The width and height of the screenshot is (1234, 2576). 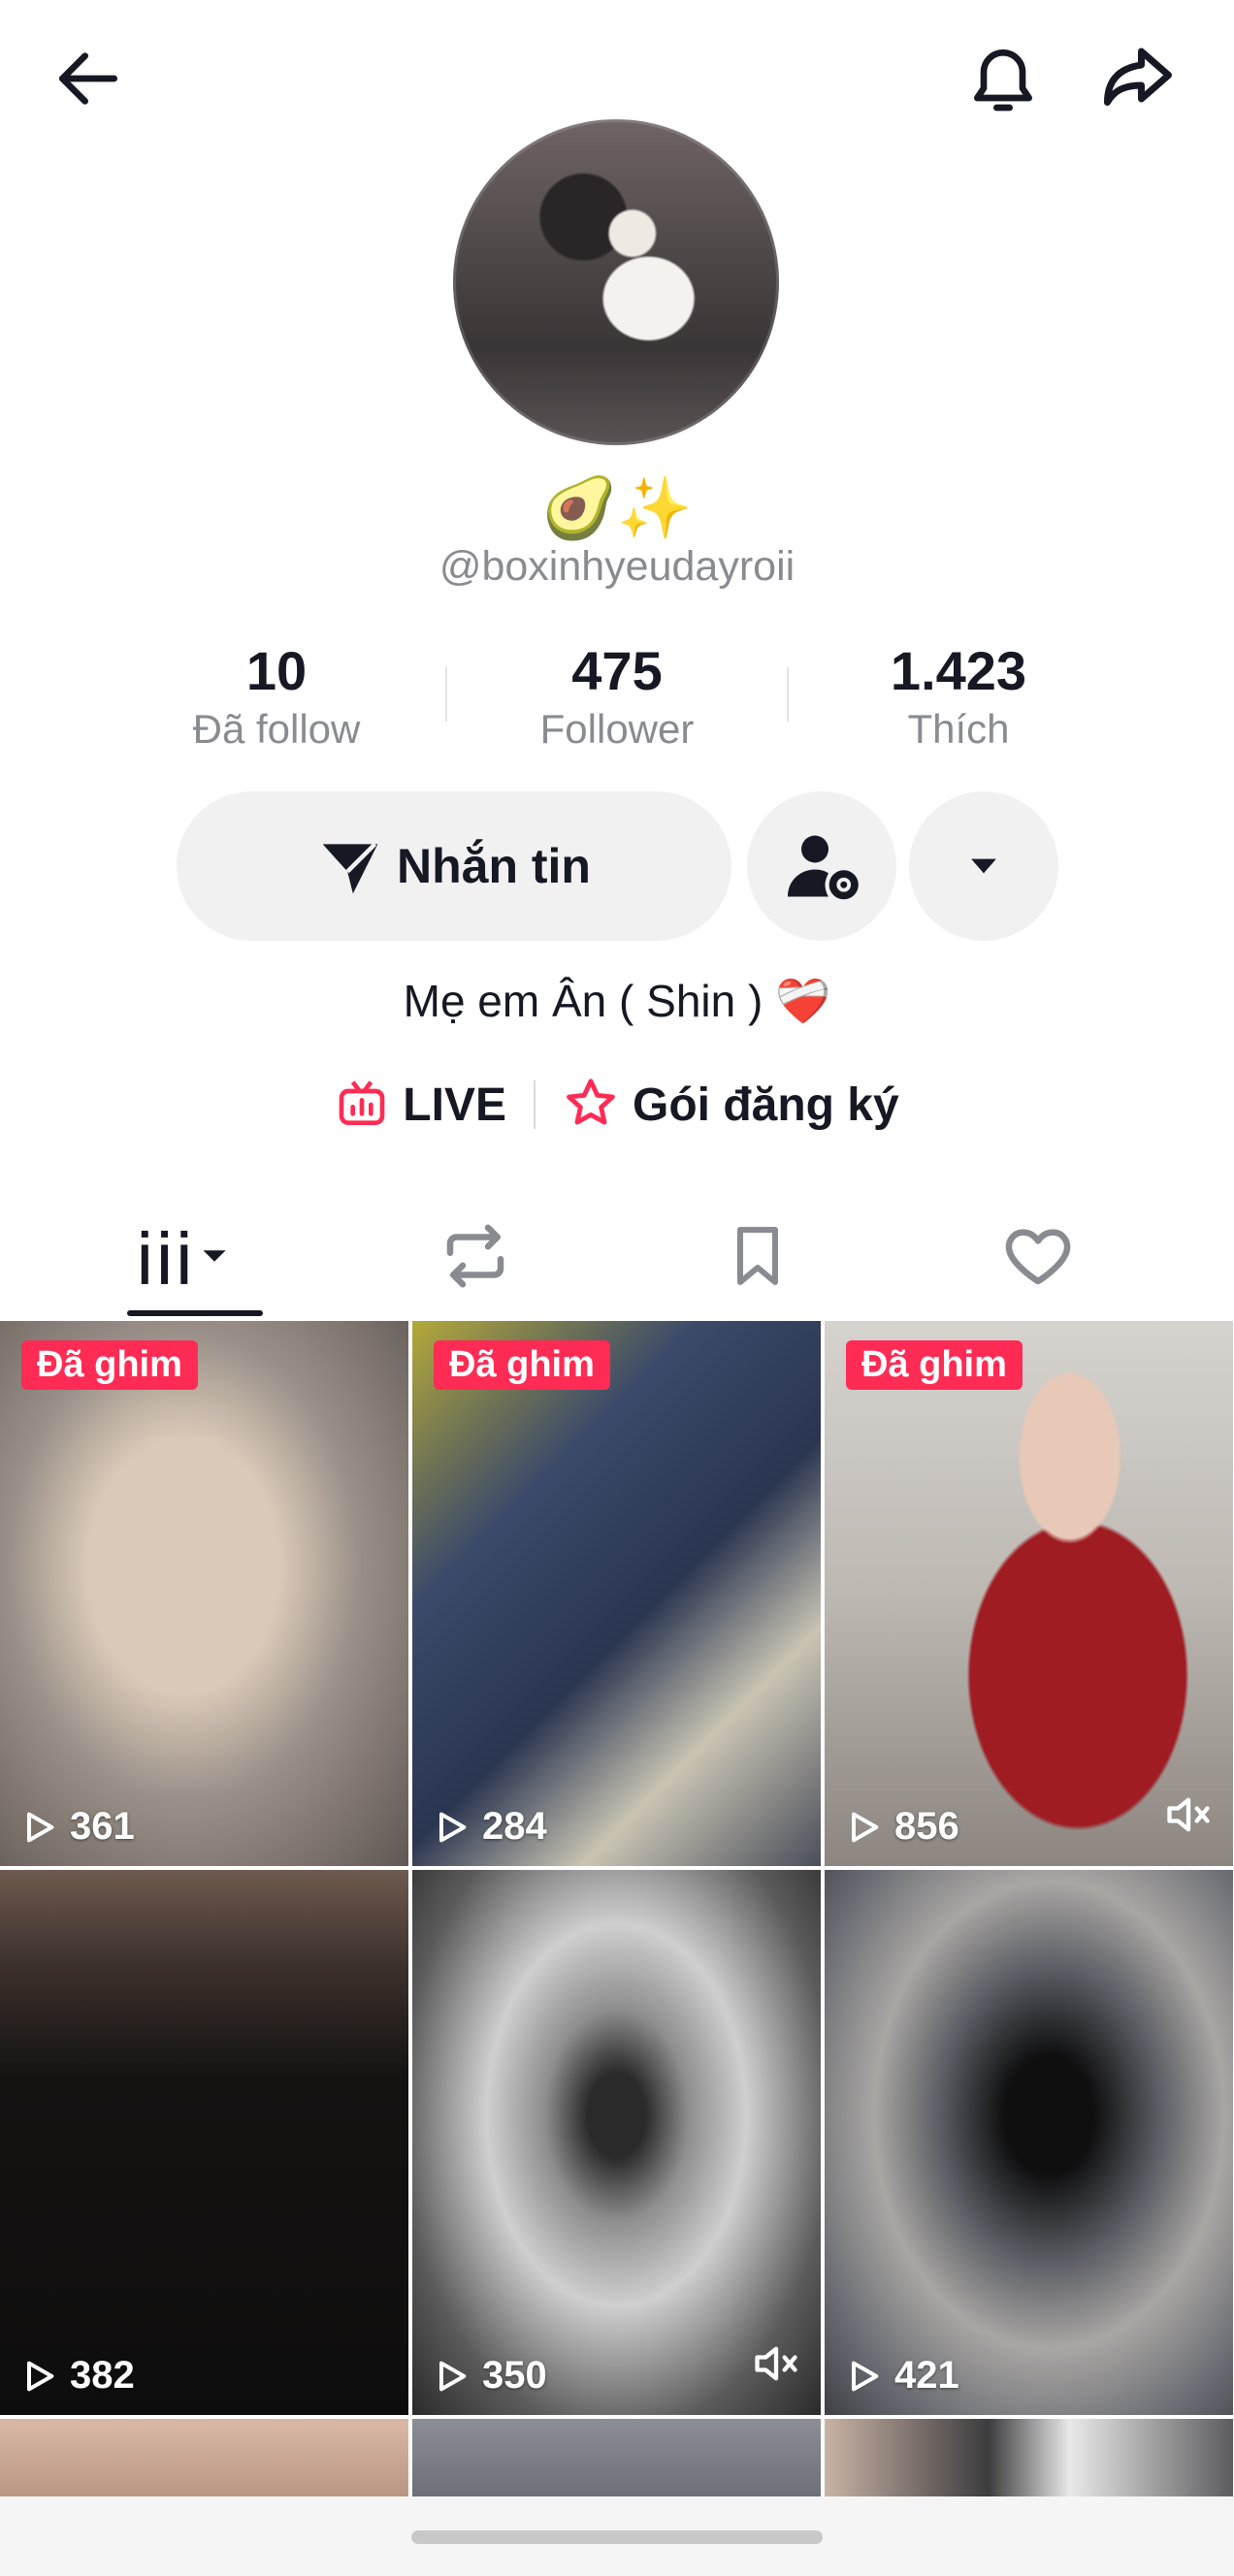 I want to click on star-badge-icon, so click(x=591, y=1102).